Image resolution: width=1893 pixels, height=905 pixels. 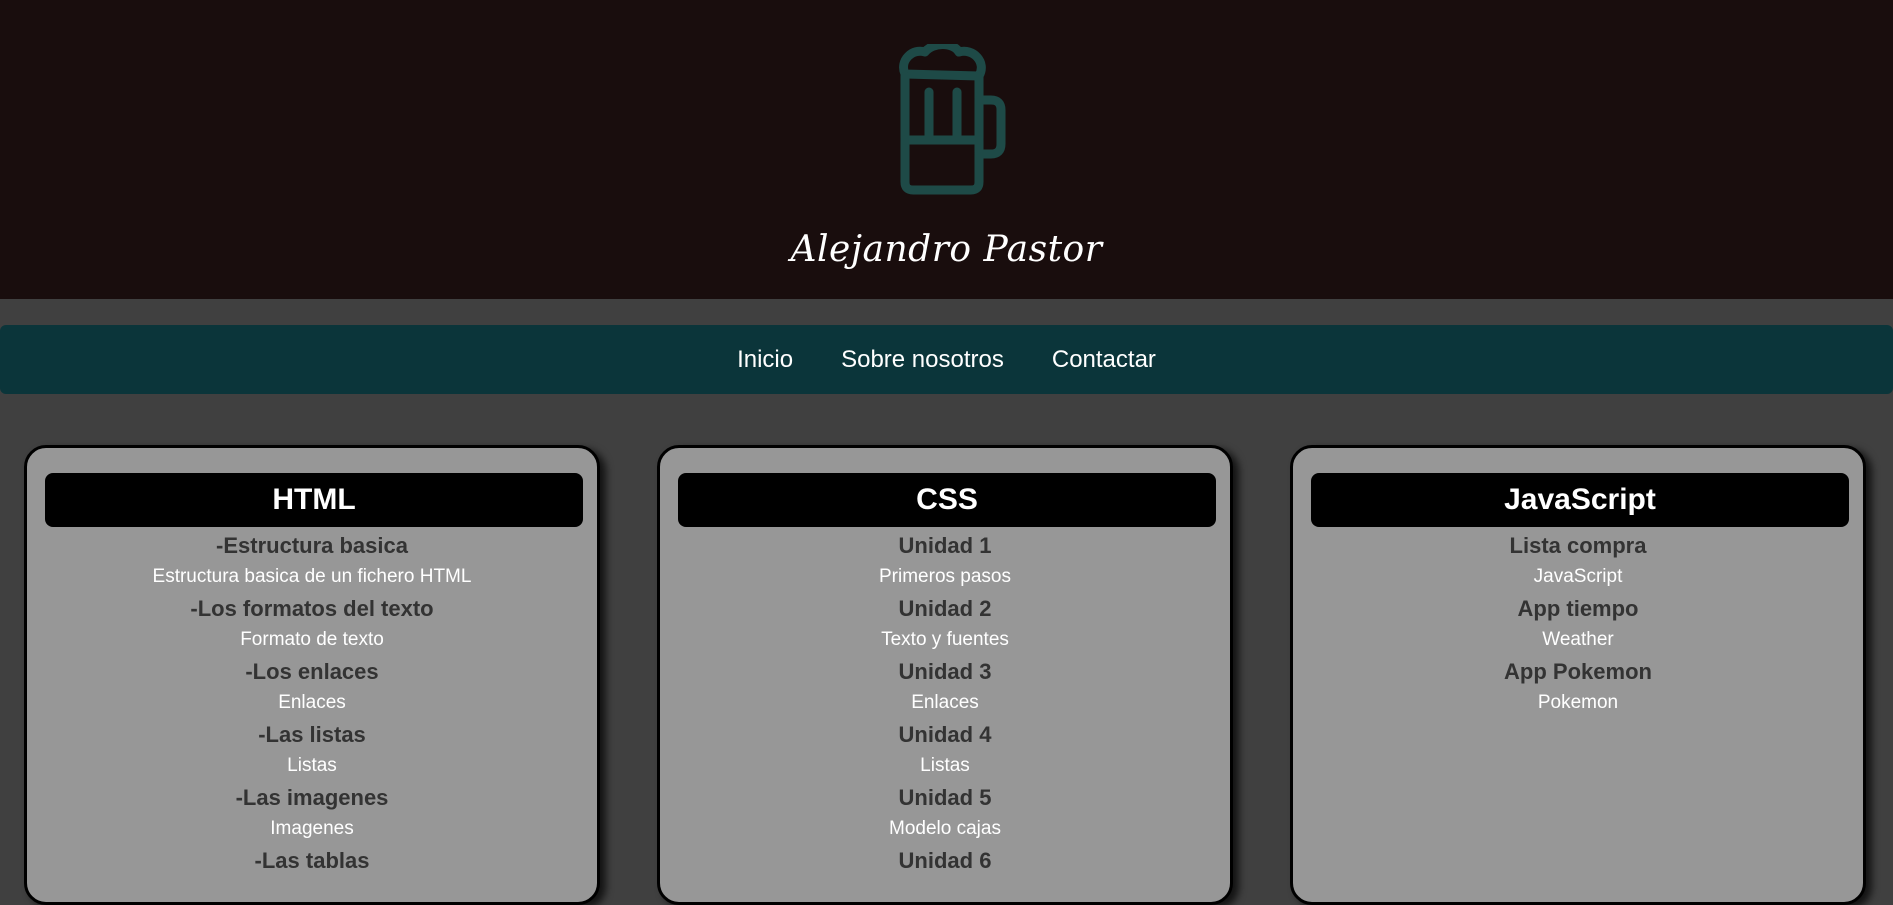 I want to click on item-title: Unidad 2, so click(x=945, y=608).